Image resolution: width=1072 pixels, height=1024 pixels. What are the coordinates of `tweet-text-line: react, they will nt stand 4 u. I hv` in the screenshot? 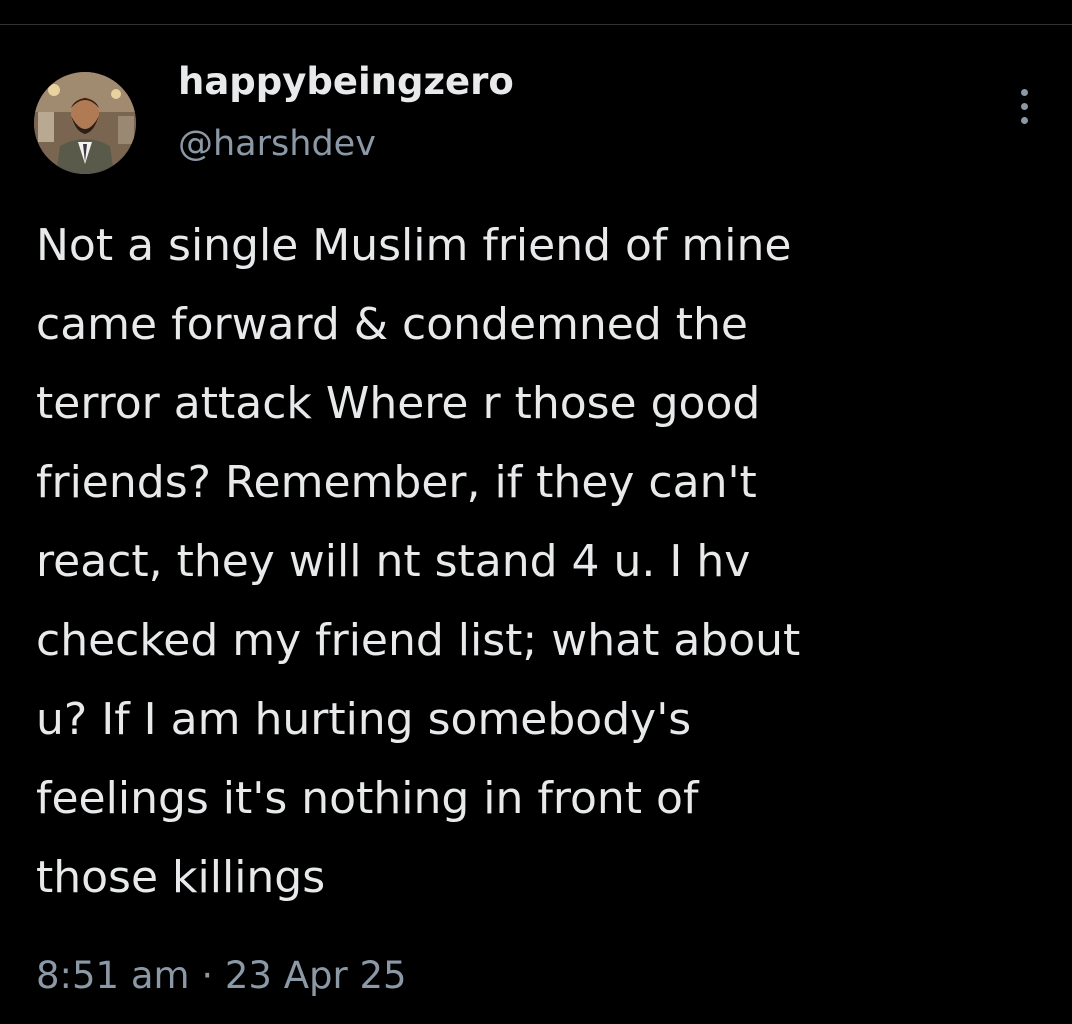 It's located at (393, 561).